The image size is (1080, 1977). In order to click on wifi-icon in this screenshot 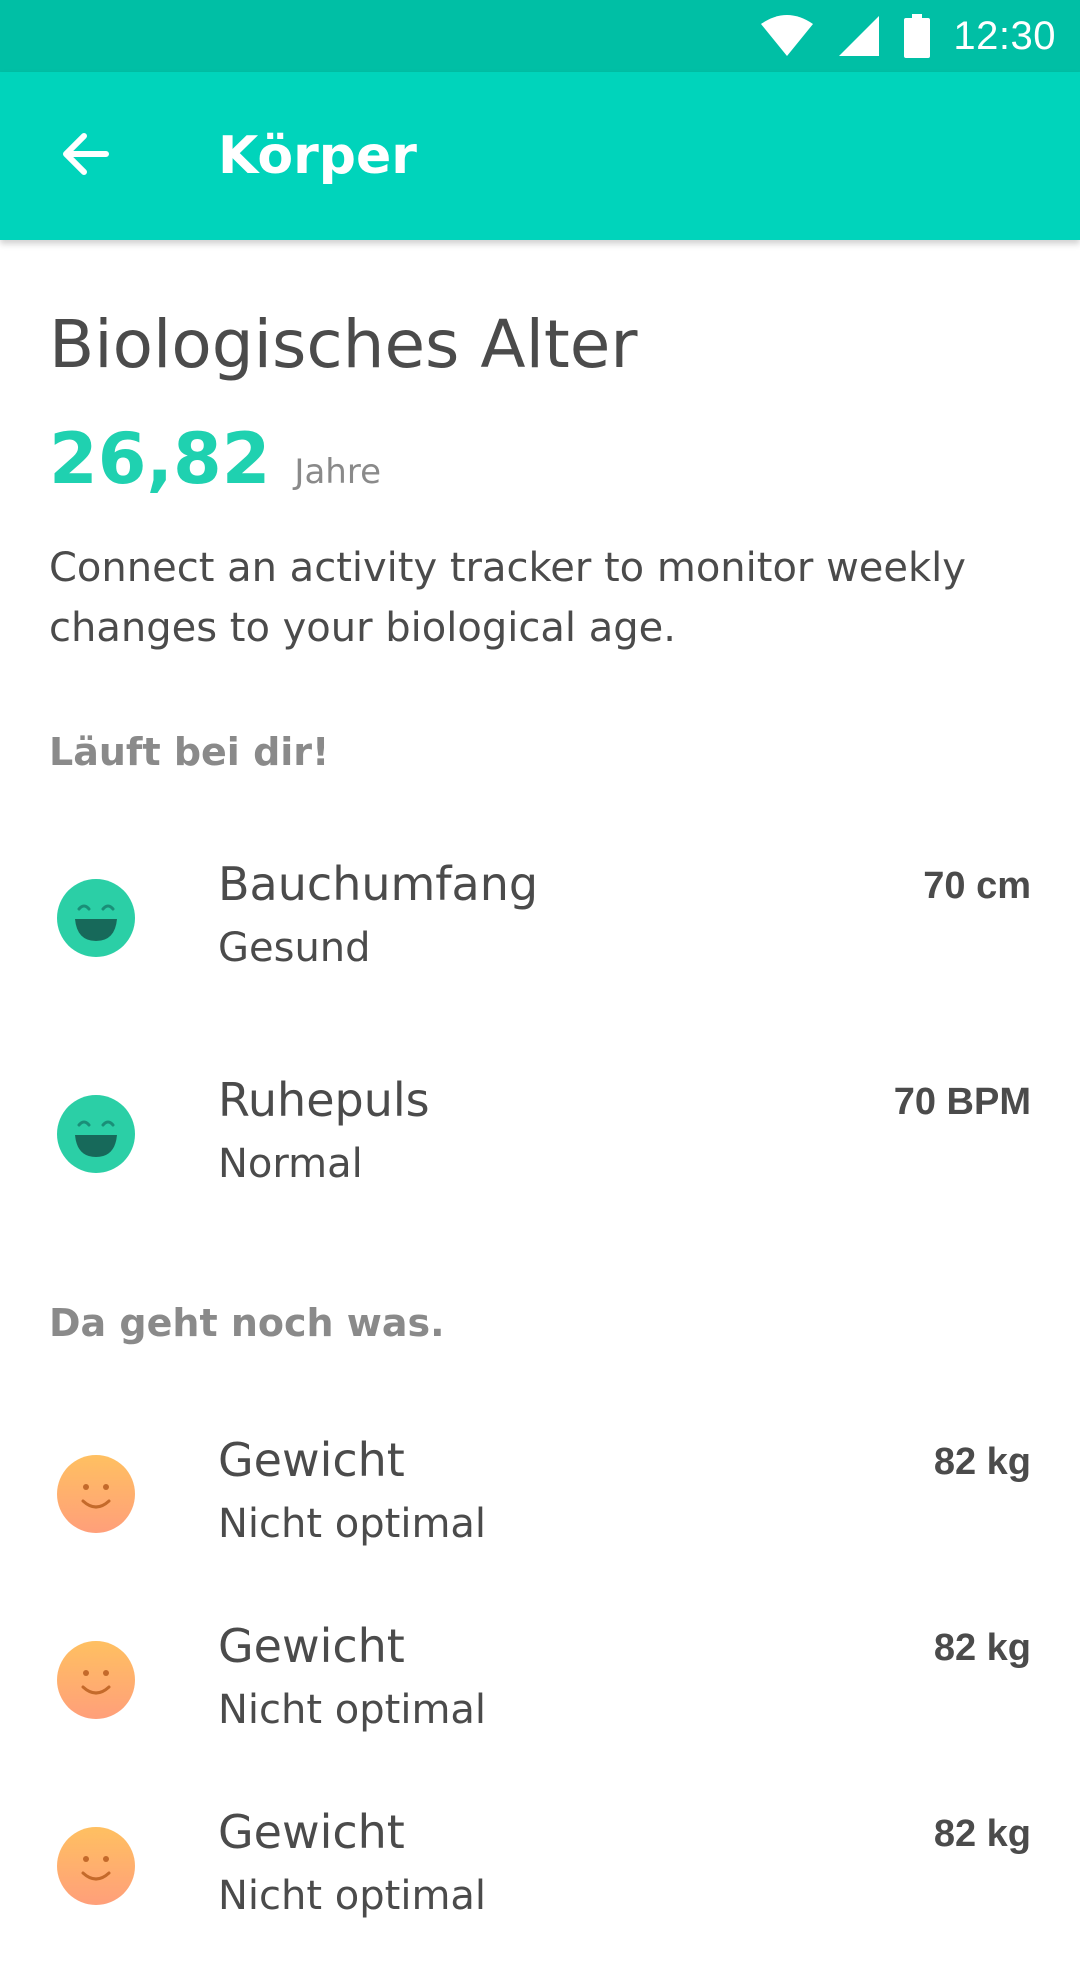, I will do `click(787, 36)`.